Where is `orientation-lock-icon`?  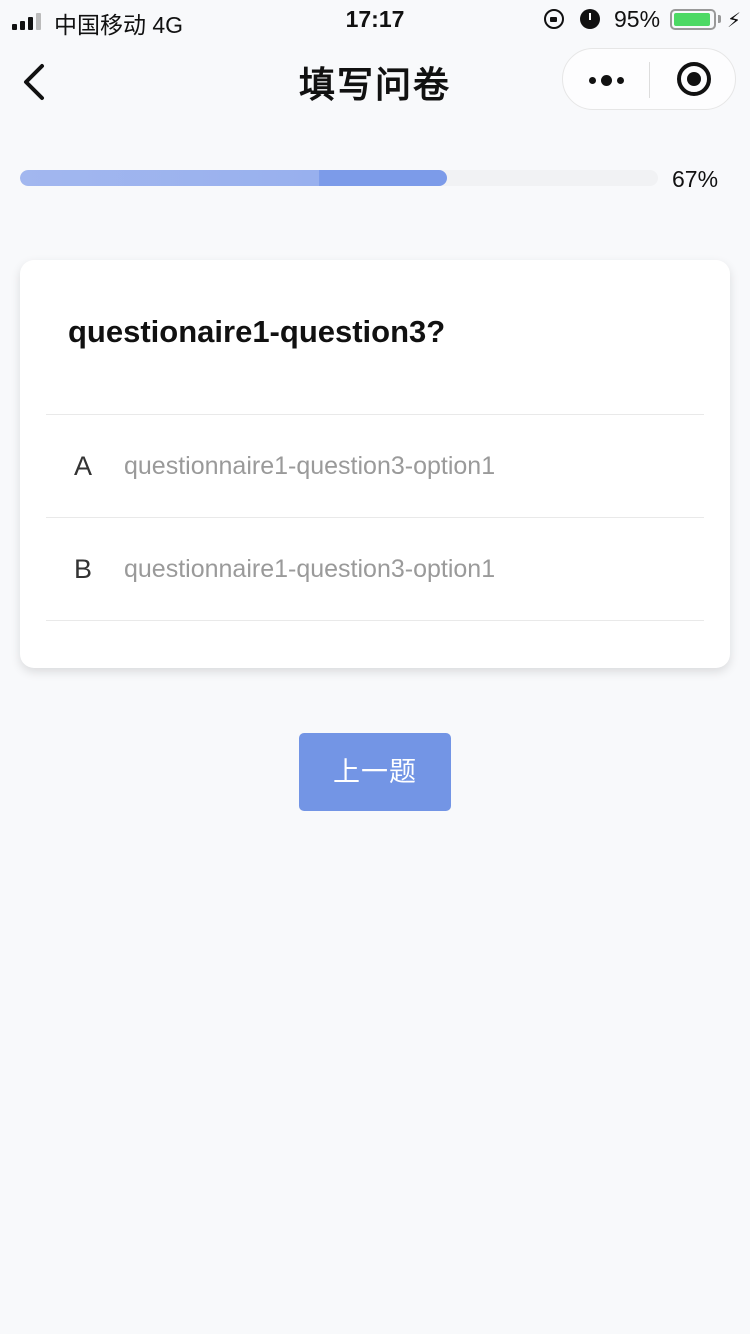 orientation-lock-icon is located at coordinates (554, 19).